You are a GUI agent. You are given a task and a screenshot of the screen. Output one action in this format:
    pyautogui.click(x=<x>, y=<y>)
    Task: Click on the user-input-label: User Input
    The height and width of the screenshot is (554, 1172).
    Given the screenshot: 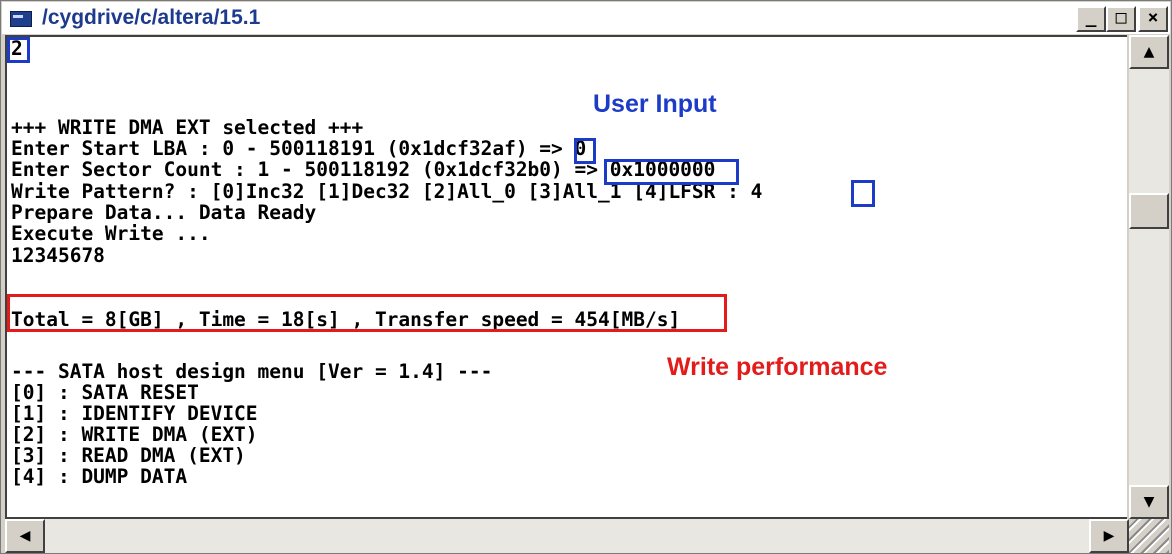 What is the action you would take?
    pyautogui.click(x=655, y=104)
    